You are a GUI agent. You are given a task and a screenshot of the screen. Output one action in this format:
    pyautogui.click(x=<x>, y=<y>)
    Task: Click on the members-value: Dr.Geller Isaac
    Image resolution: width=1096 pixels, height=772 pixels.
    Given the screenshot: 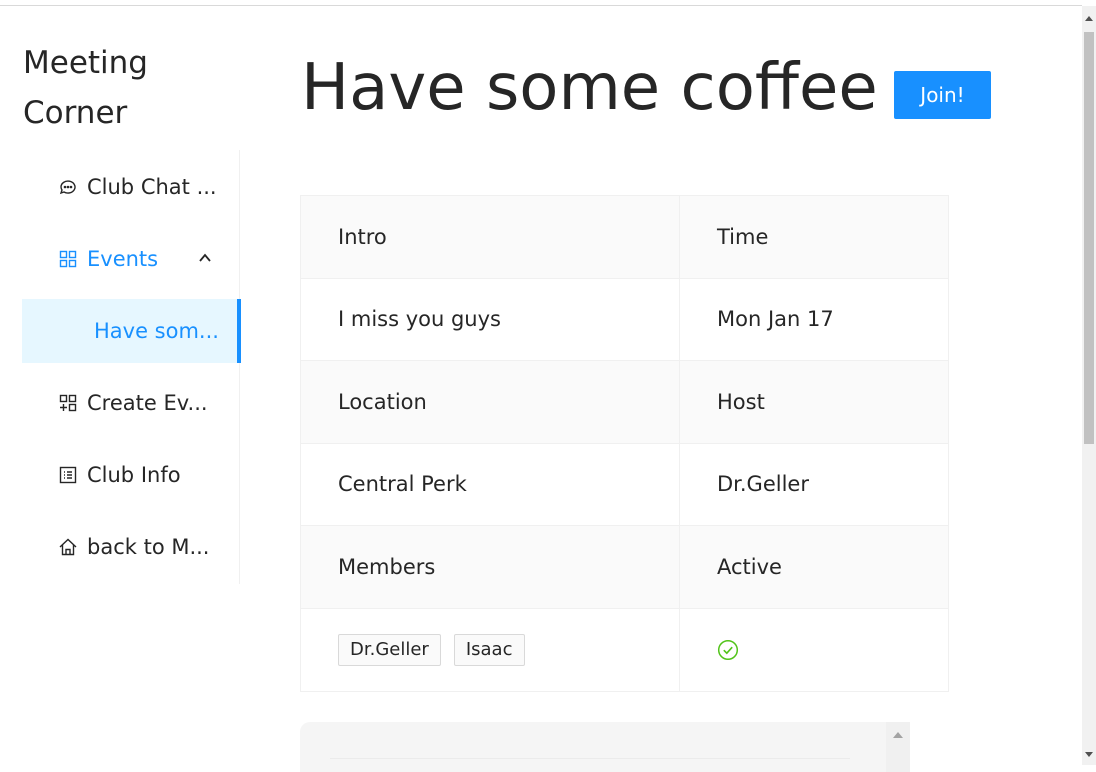 What is the action you would take?
    pyautogui.click(x=490, y=649)
    